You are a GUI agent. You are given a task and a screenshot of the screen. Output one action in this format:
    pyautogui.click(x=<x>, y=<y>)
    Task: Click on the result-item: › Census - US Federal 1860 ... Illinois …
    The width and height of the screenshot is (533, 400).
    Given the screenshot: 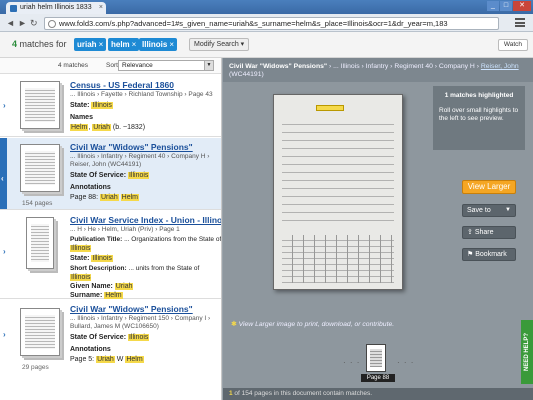 What is the action you would take?
    pyautogui.click(x=110, y=106)
    